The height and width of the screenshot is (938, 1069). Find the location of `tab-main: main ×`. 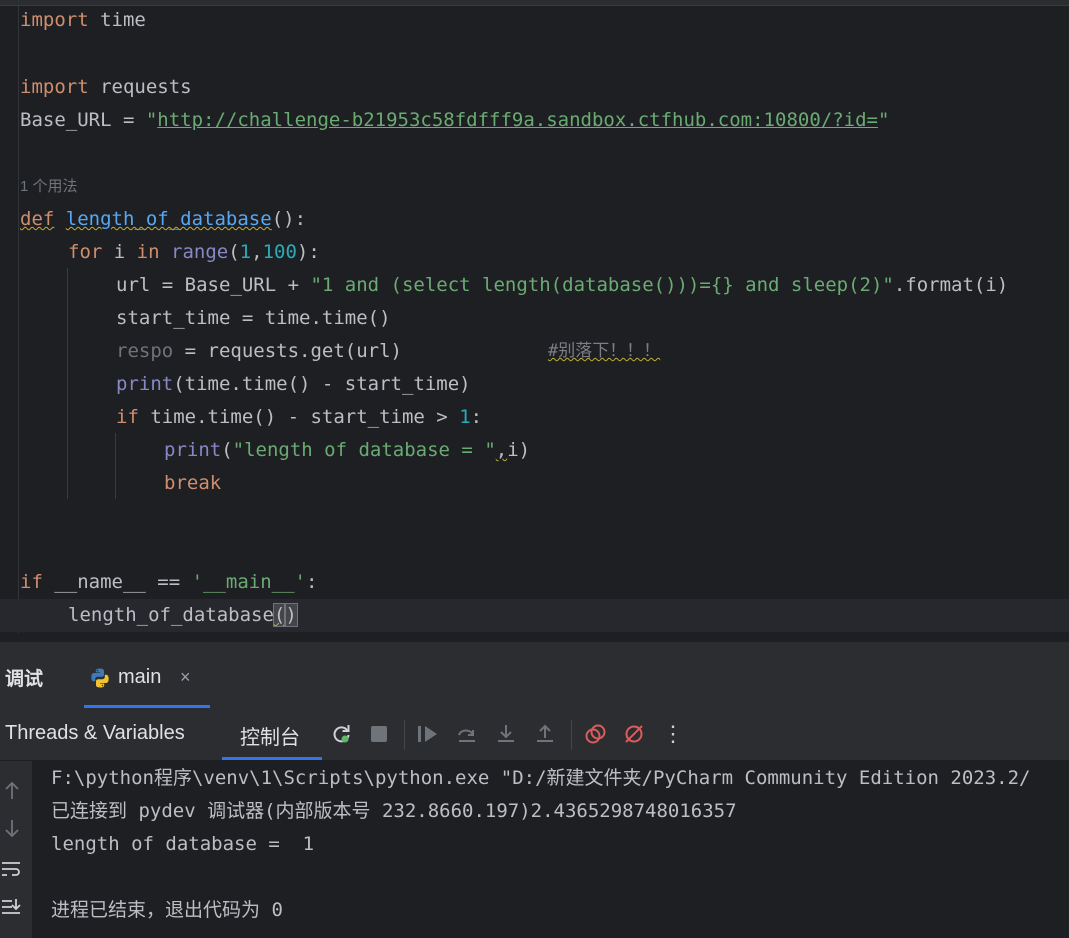

tab-main: main × is located at coordinates (147, 680).